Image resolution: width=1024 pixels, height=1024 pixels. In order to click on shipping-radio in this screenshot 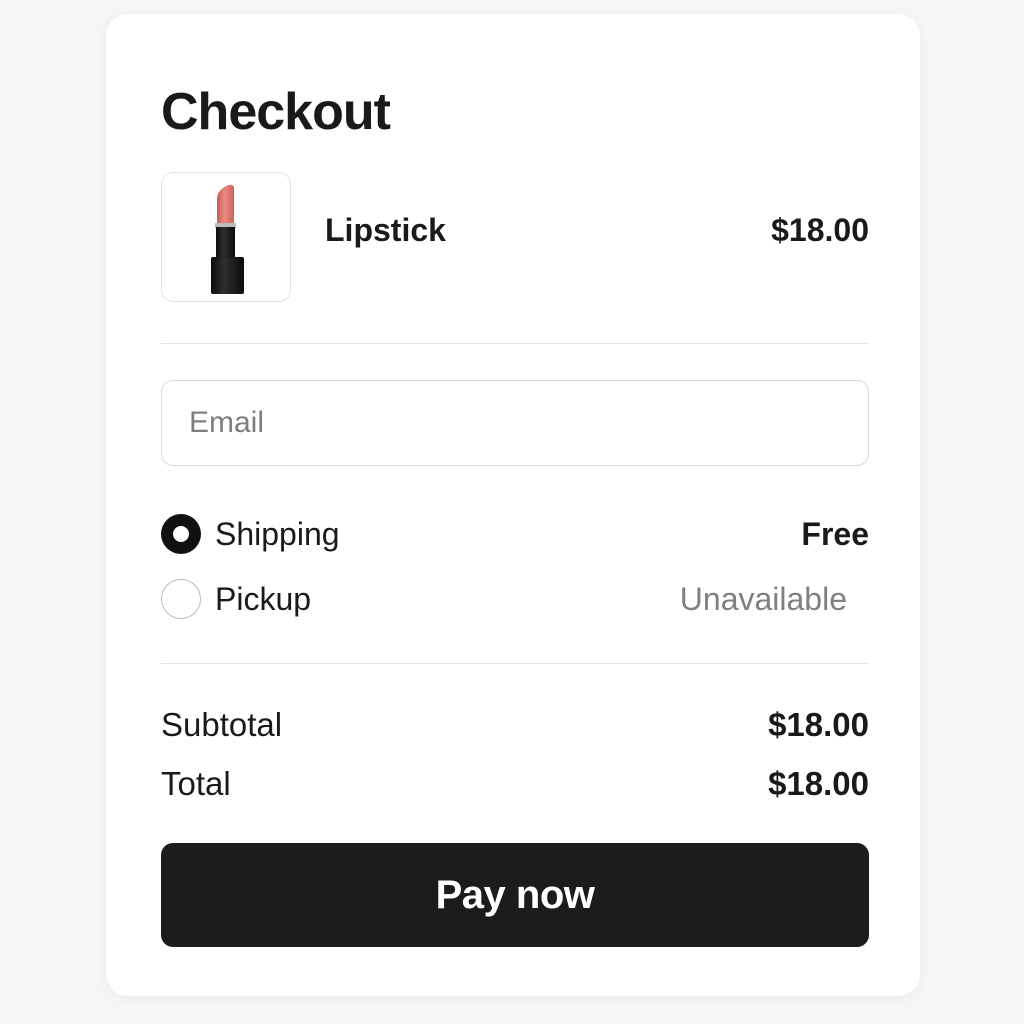, I will do `click(181, 534)`.